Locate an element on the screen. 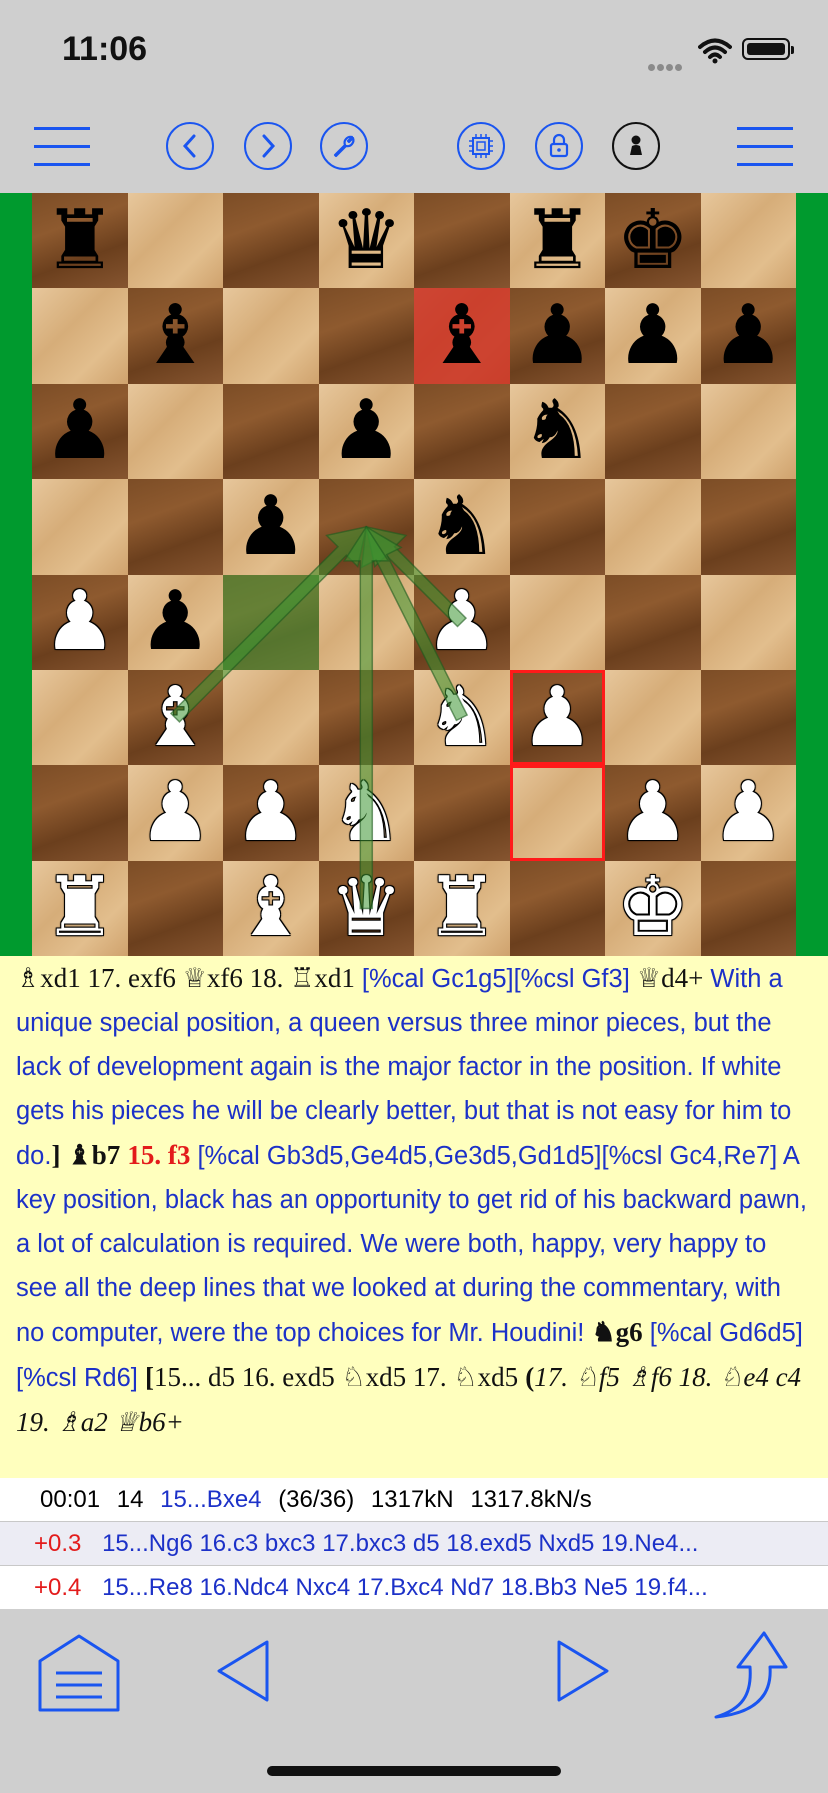  black-piece-b4: ♟ is located at coordinates (176, 622).